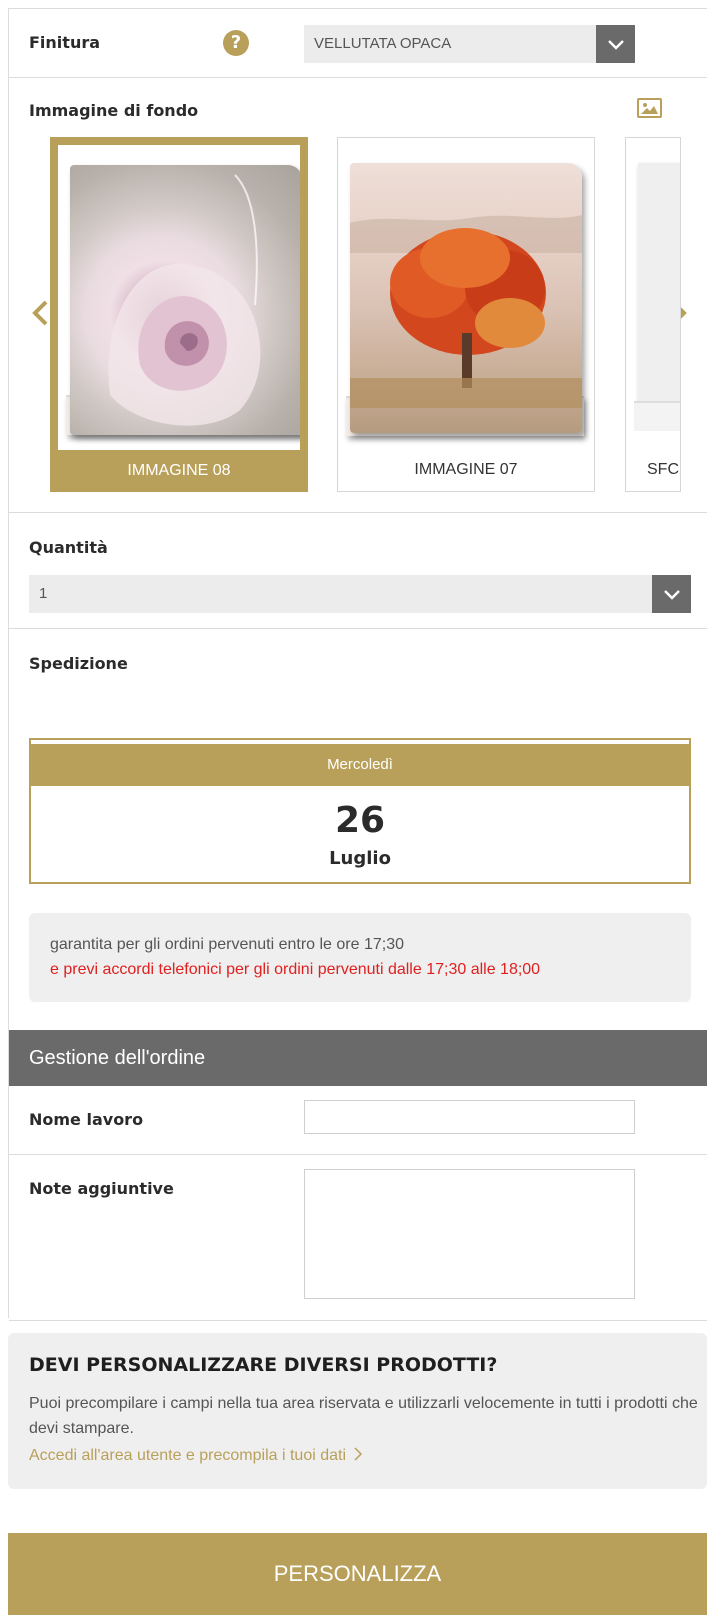 The width and height of the screenshot is (707, 1615). I want to click on autumn-tree-thumbnail, so click(466, 298).